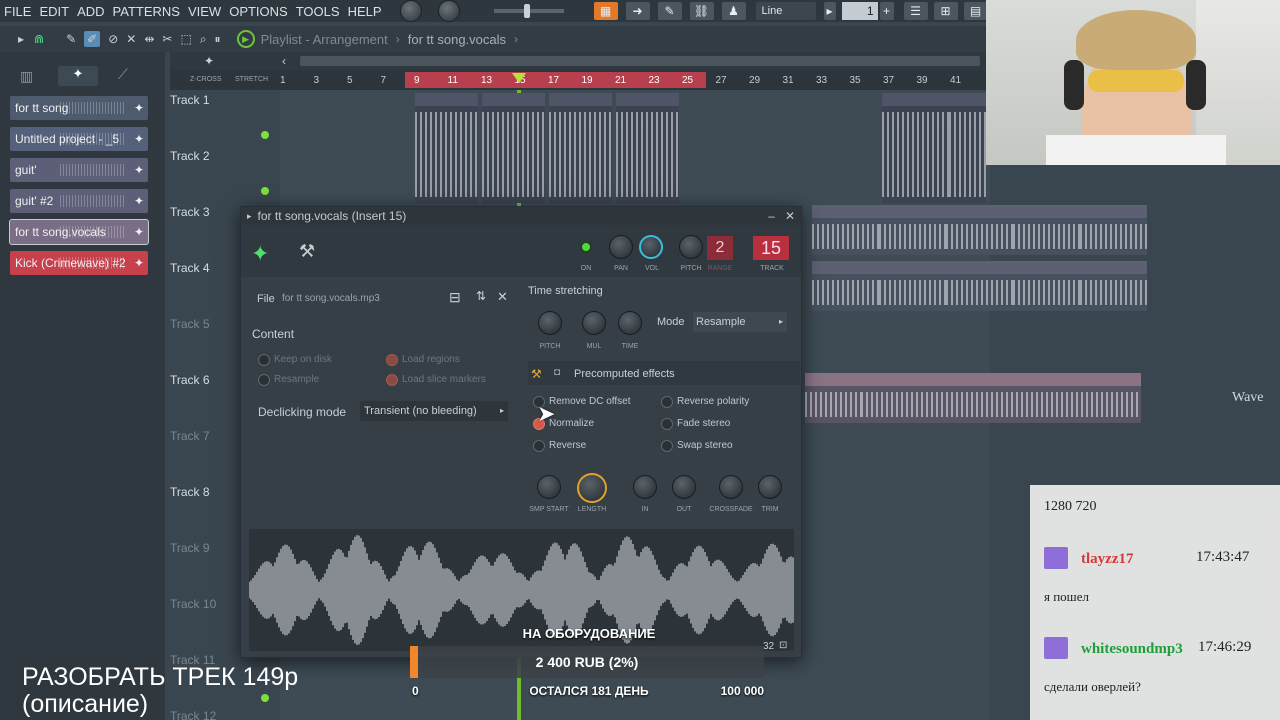 The width and height of the screenshot is (1280, 720). Describe the element at coordinates (17, 11) in the screenshot. I see `menu-file: FILE` at that location.